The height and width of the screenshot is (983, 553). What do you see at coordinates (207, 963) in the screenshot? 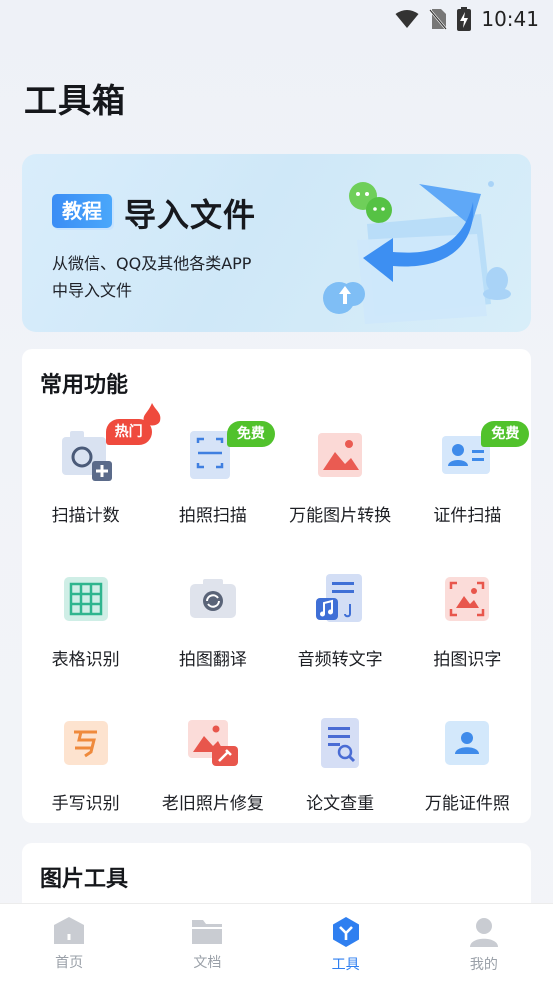
I see `nav-label: 文档` at bounding box center [207, 963].